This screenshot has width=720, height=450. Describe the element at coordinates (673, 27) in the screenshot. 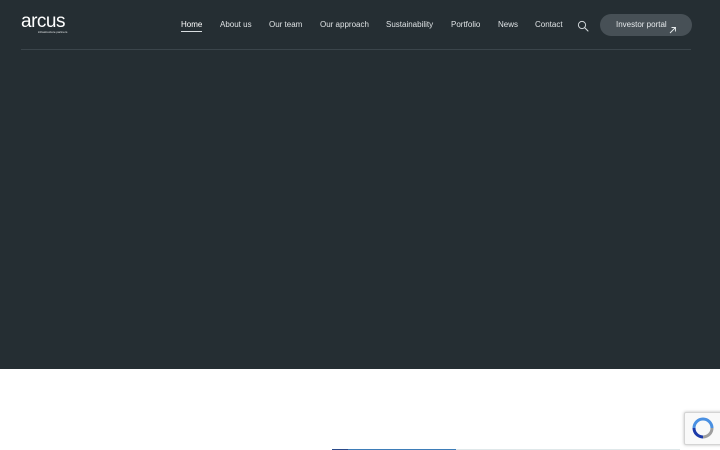

I see `external-arrow-icon` at that location.